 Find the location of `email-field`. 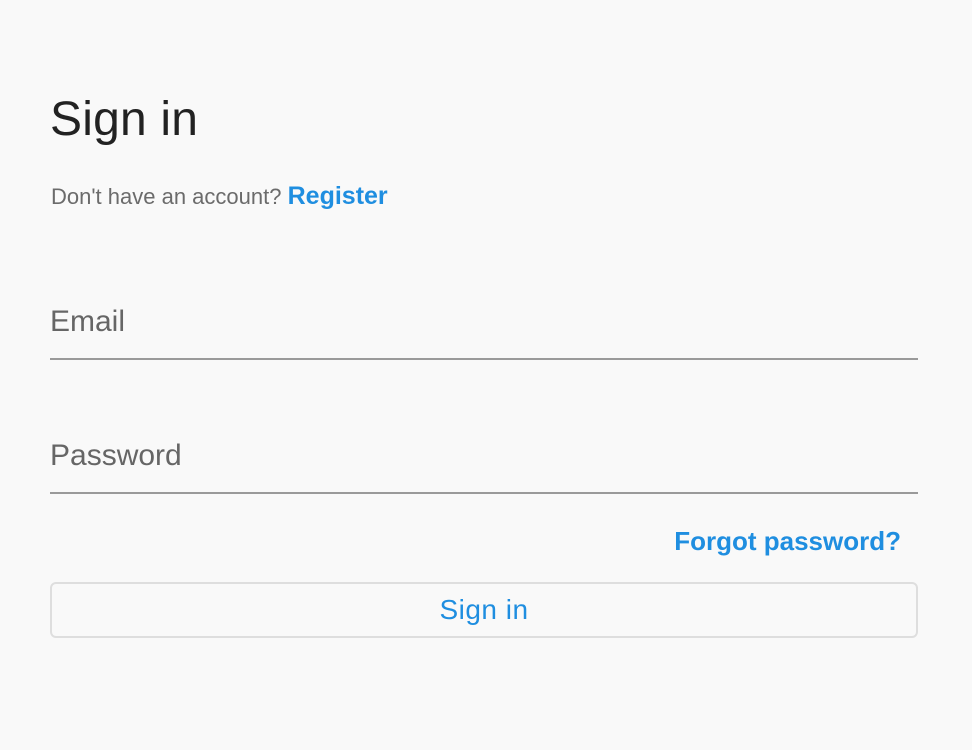

email-field is located at coordinates (484, 330).